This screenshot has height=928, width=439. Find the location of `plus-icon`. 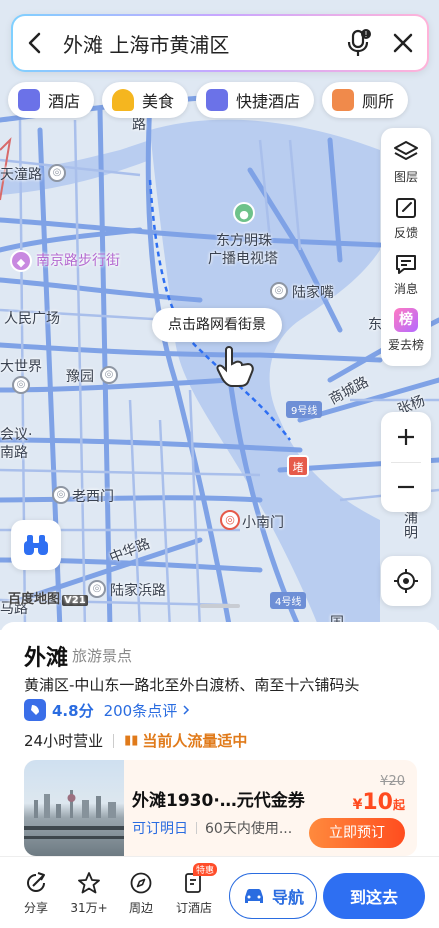

plus-icon is located at coordinates (406, 436).